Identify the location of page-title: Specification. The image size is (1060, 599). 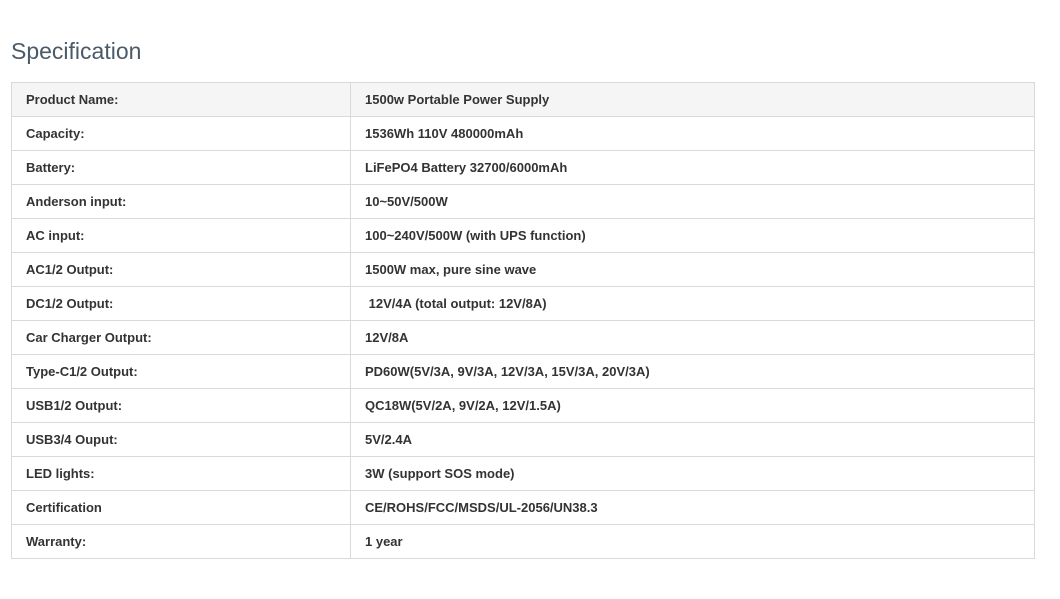
(76, 51).